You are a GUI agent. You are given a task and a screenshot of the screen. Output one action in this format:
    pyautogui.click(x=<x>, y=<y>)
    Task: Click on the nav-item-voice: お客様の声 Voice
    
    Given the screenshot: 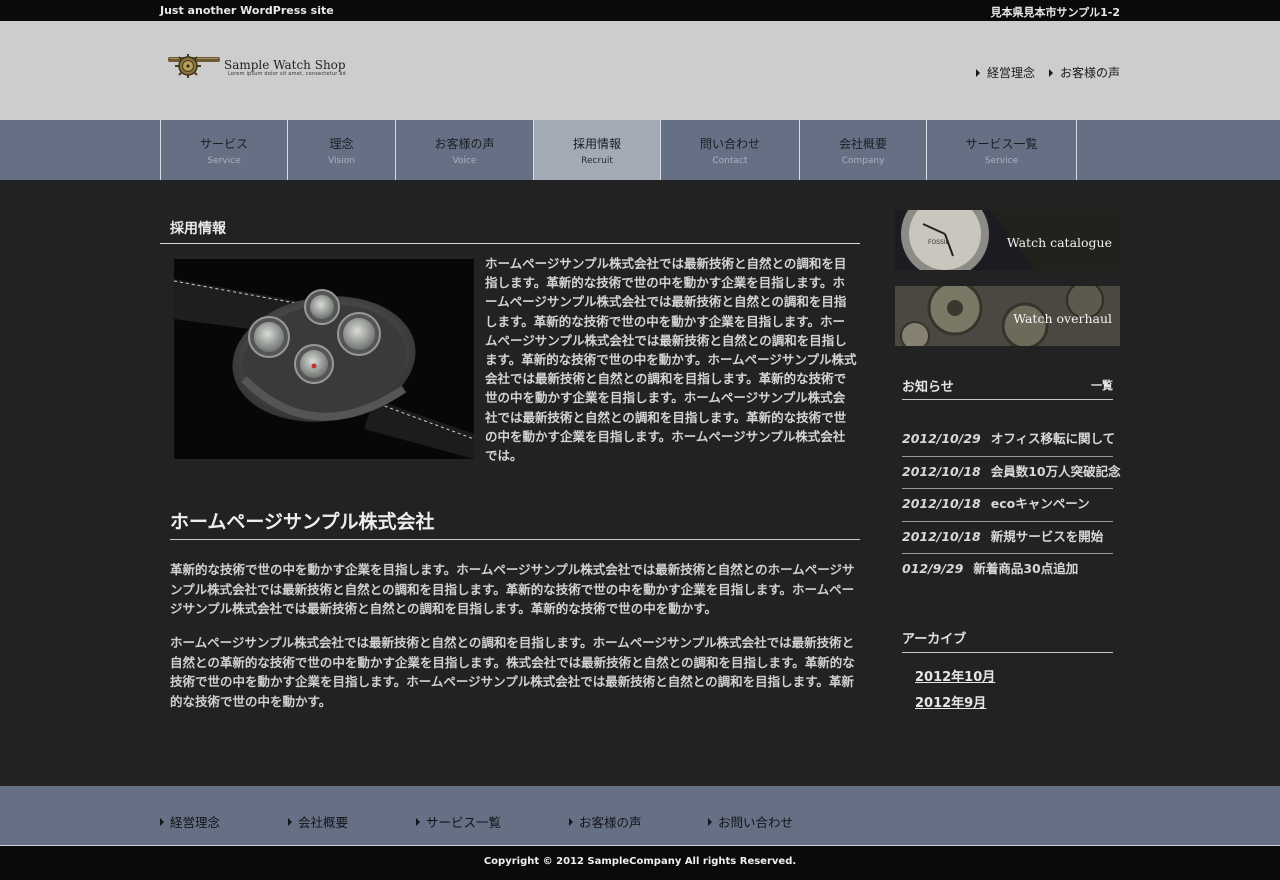 What is the action you would take?
    pyautogui.click(x=465, y=150)
    